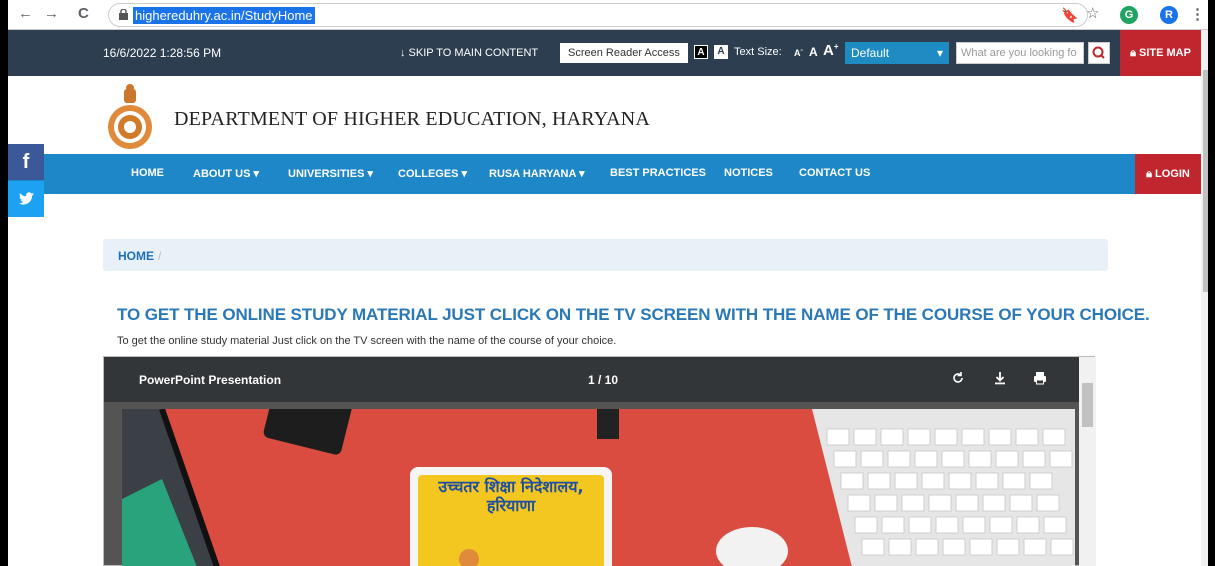  Describe the element at coordinates (598, 15) in the screenshot. I see `address-bar: higheredu​hry.ac.in/StudyHome` at that location.